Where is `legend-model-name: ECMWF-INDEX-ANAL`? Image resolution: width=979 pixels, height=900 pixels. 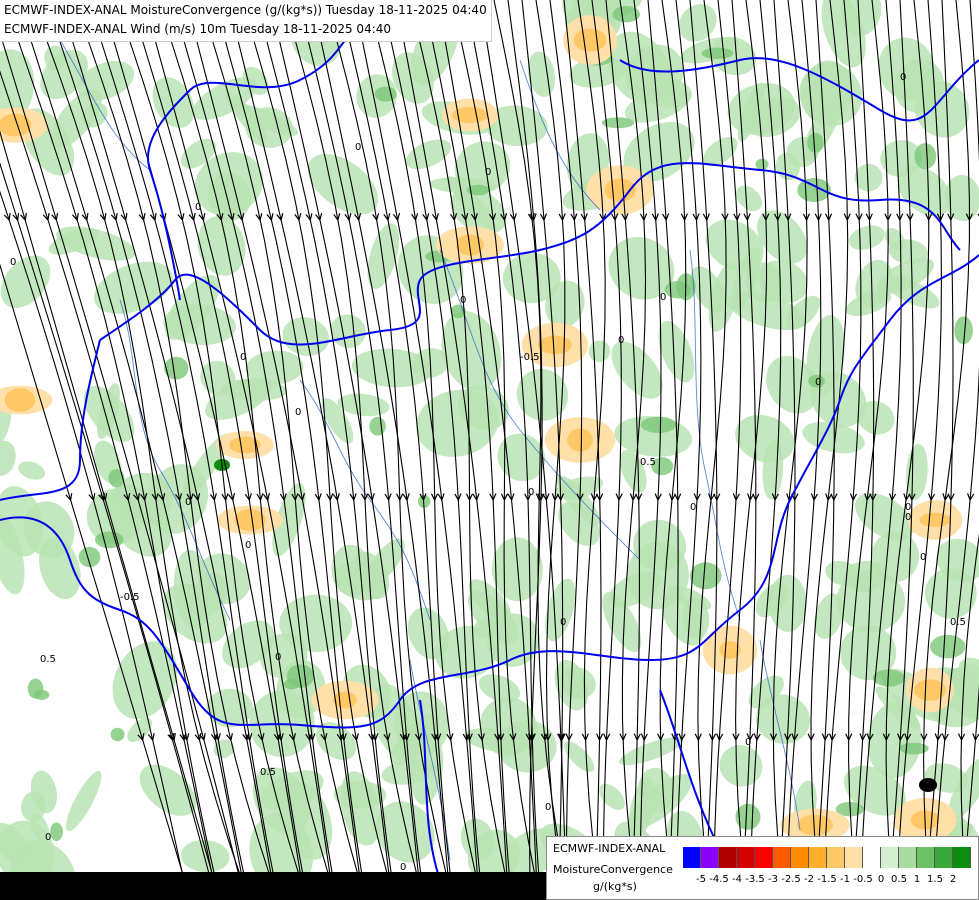
legend-model-name: ECMWF-INDEX-ANAL is located at coordinates (609, 848).